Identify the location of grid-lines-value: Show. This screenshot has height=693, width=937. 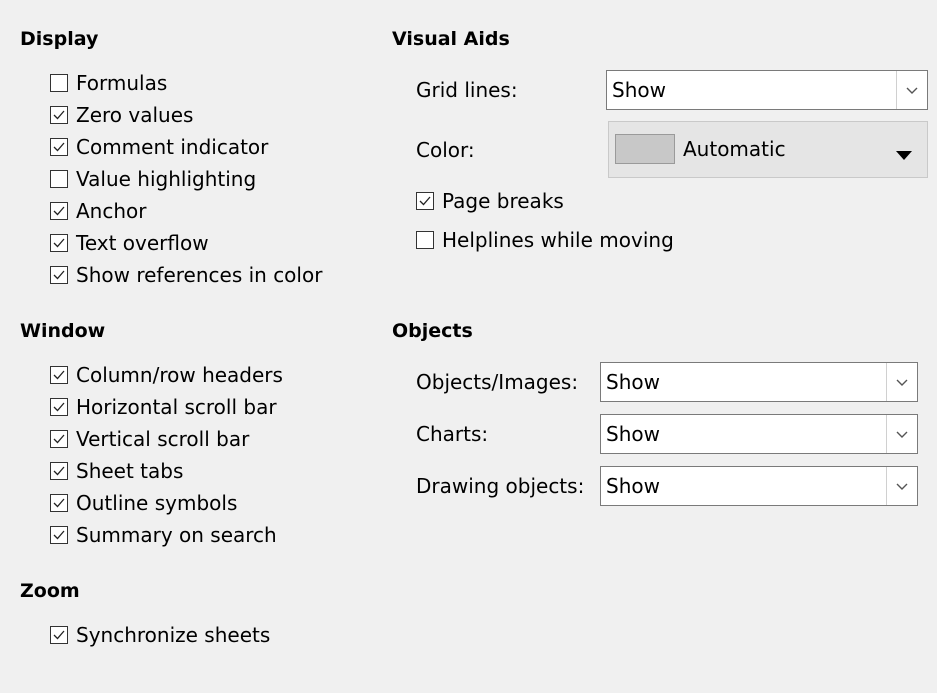
(639, 90).